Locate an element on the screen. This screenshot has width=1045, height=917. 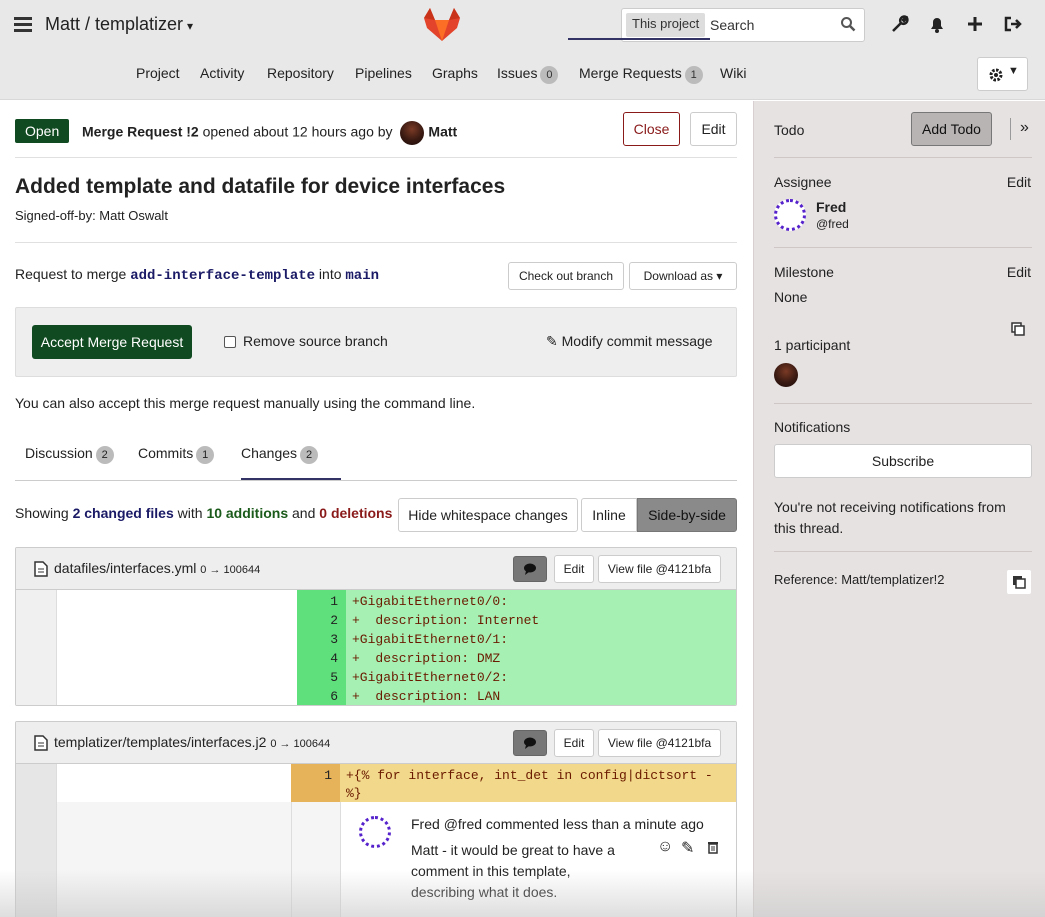
comment-line: Matt - it would be great to have a is located at coordinates (513, 850).